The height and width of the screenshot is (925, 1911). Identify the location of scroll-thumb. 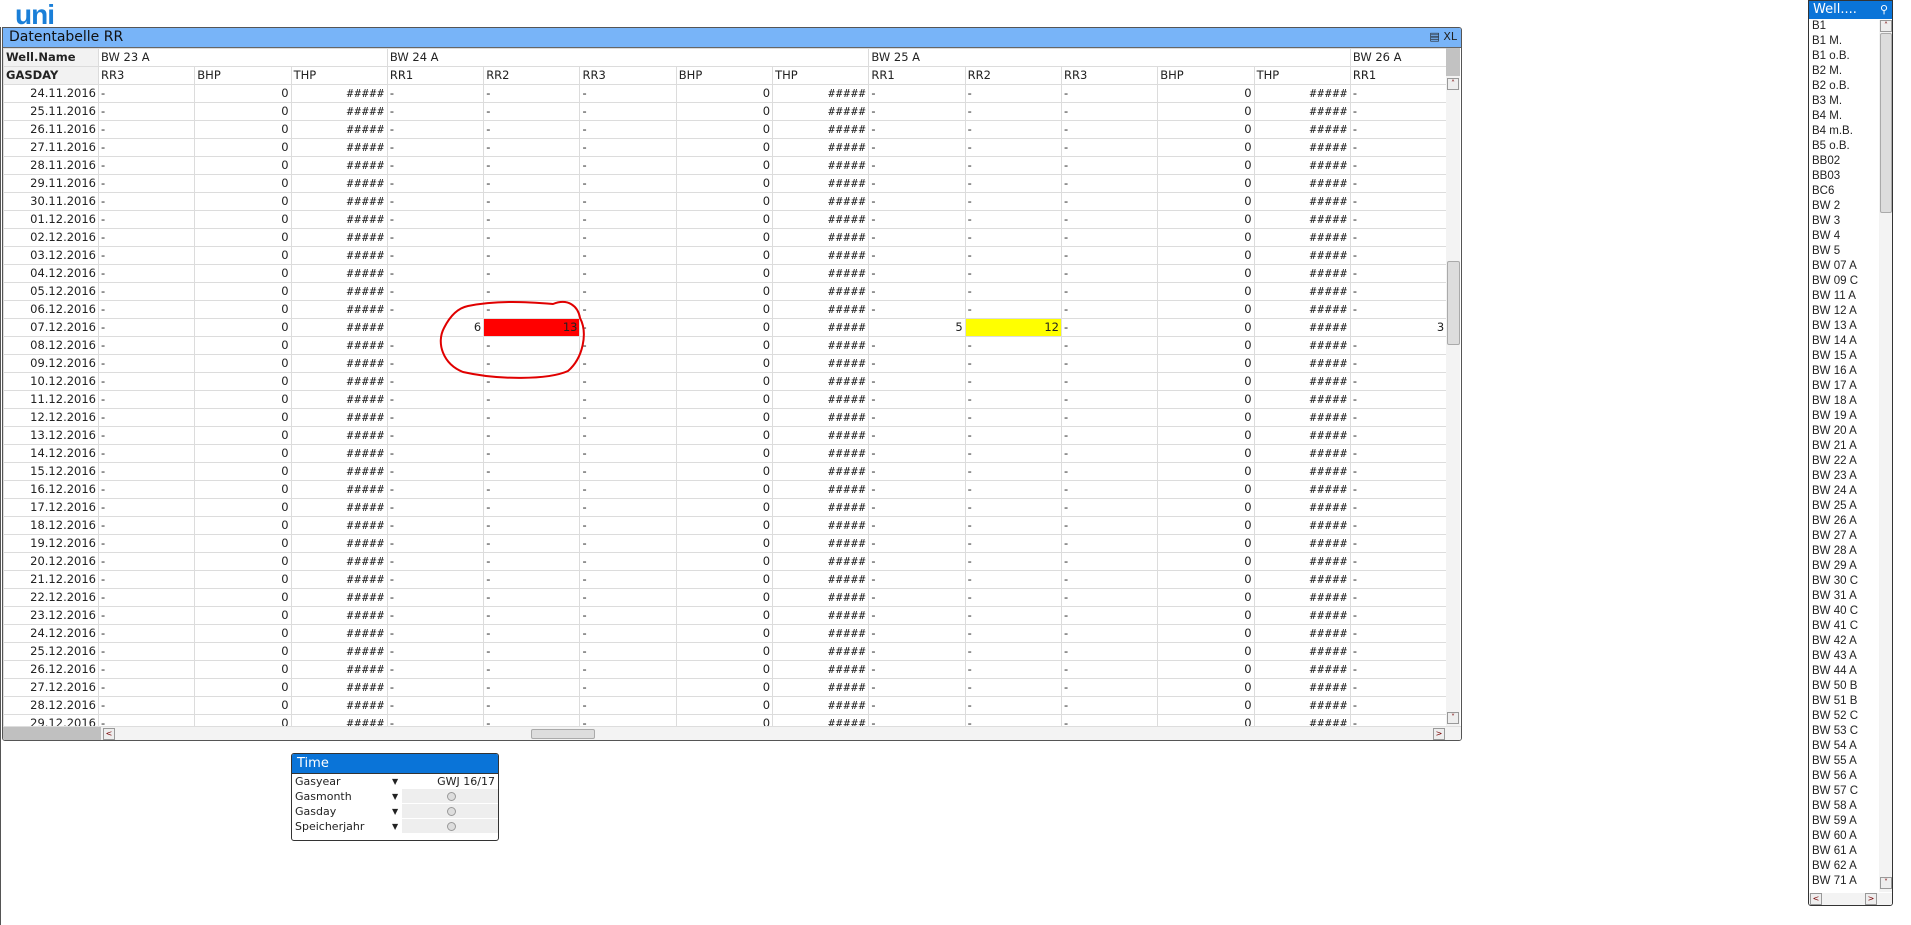
(1453, 303).